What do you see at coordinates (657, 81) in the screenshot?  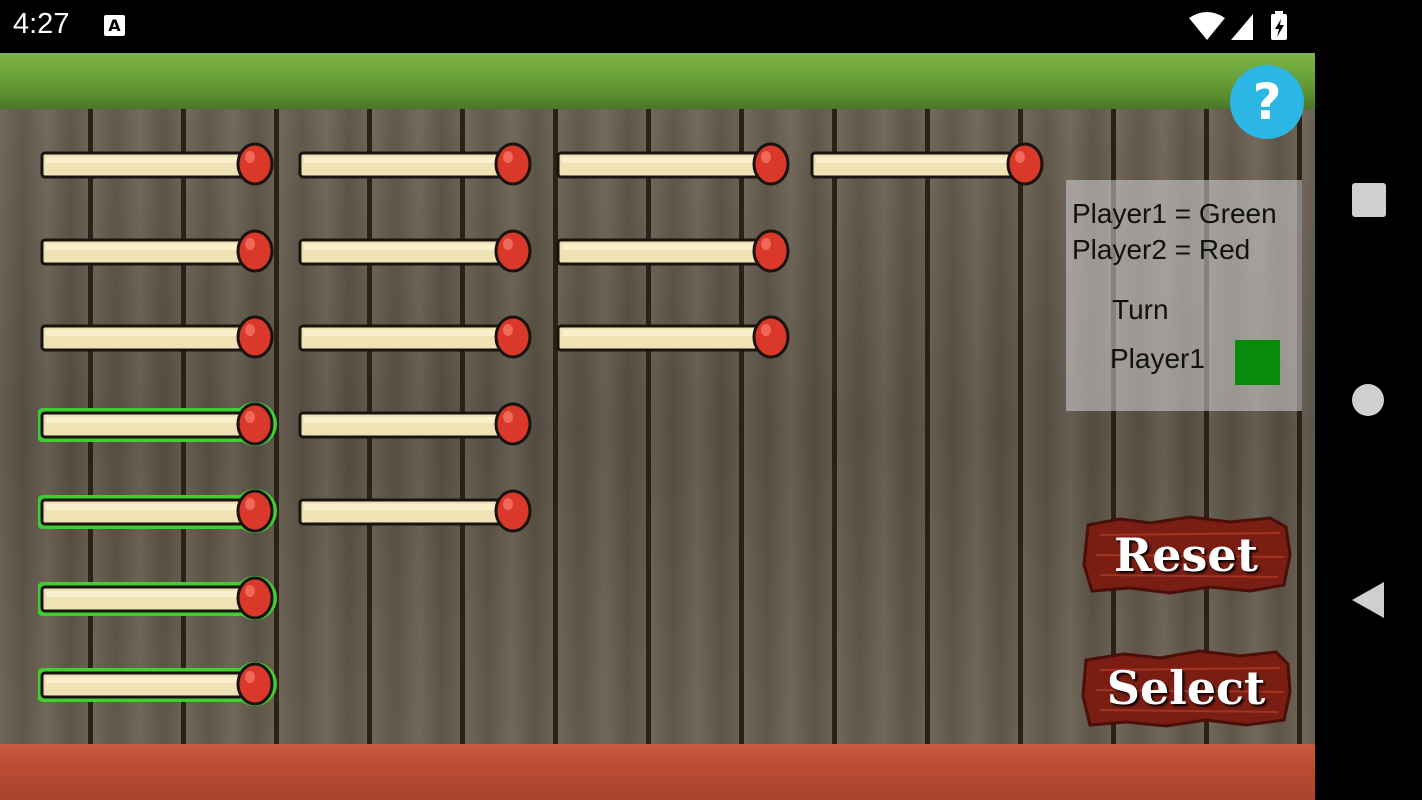 I see `grass-strip` at bounding box center [657, 81].